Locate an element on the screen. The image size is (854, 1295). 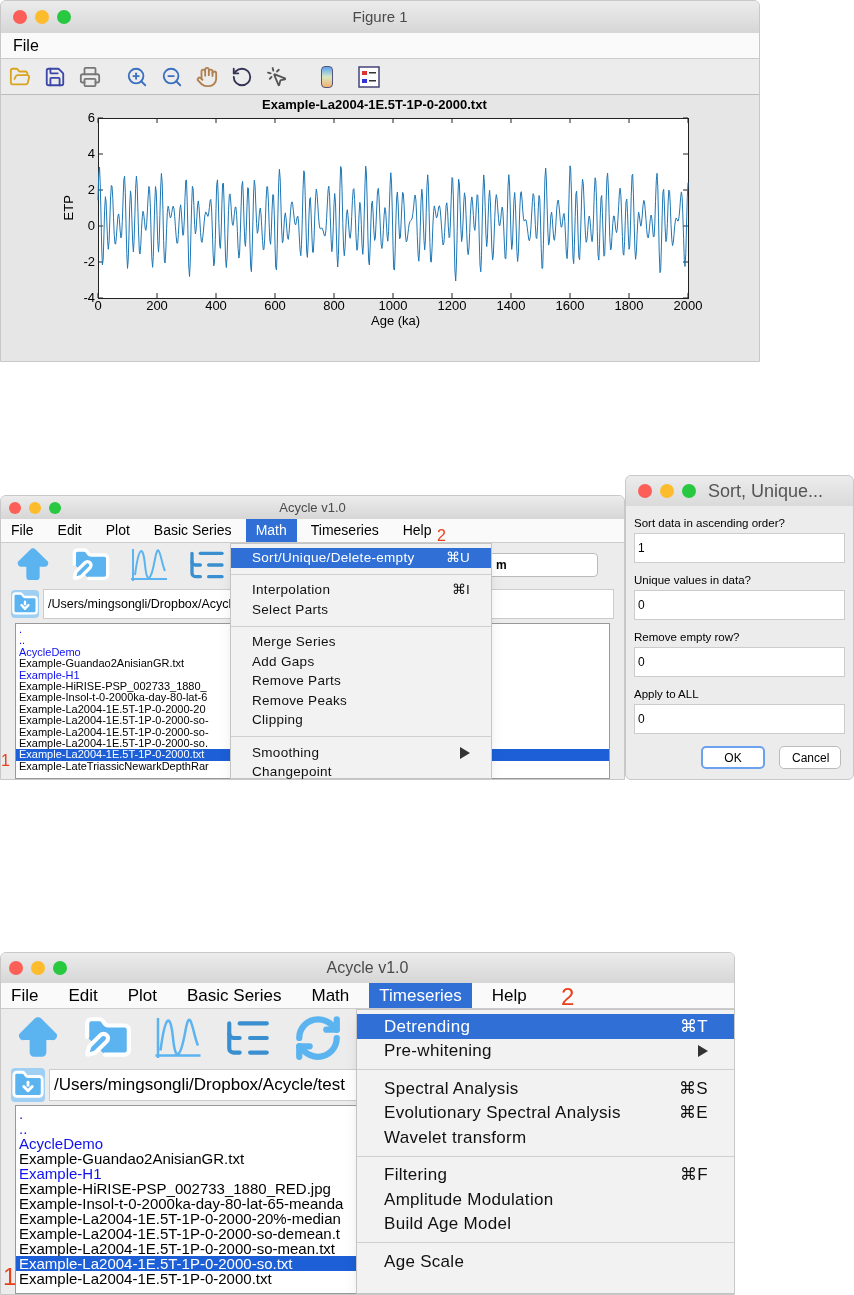
menu-option-label: Build Age Model is located at coordinates (448, 1224).